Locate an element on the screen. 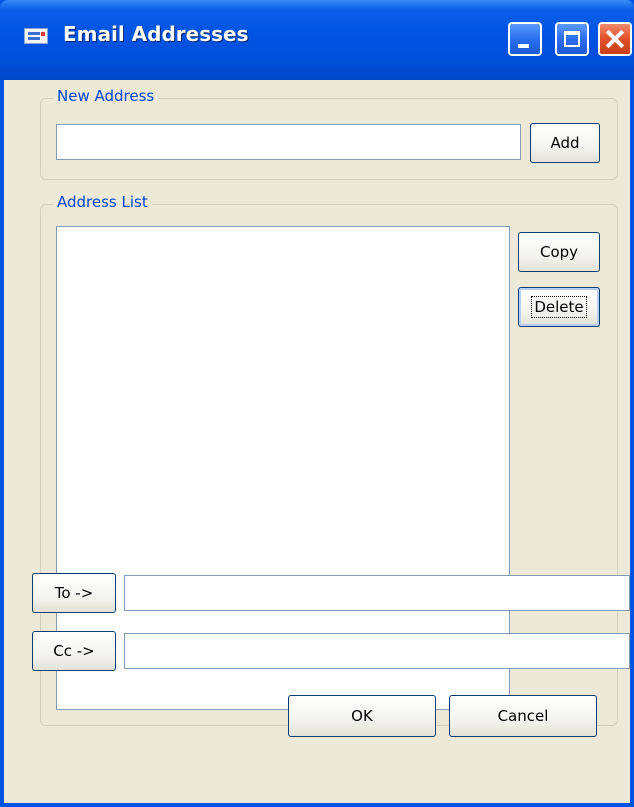 The width and height of the screenshot is (634, 807). new-address-label: New Address is located at coordinates (106, 96).